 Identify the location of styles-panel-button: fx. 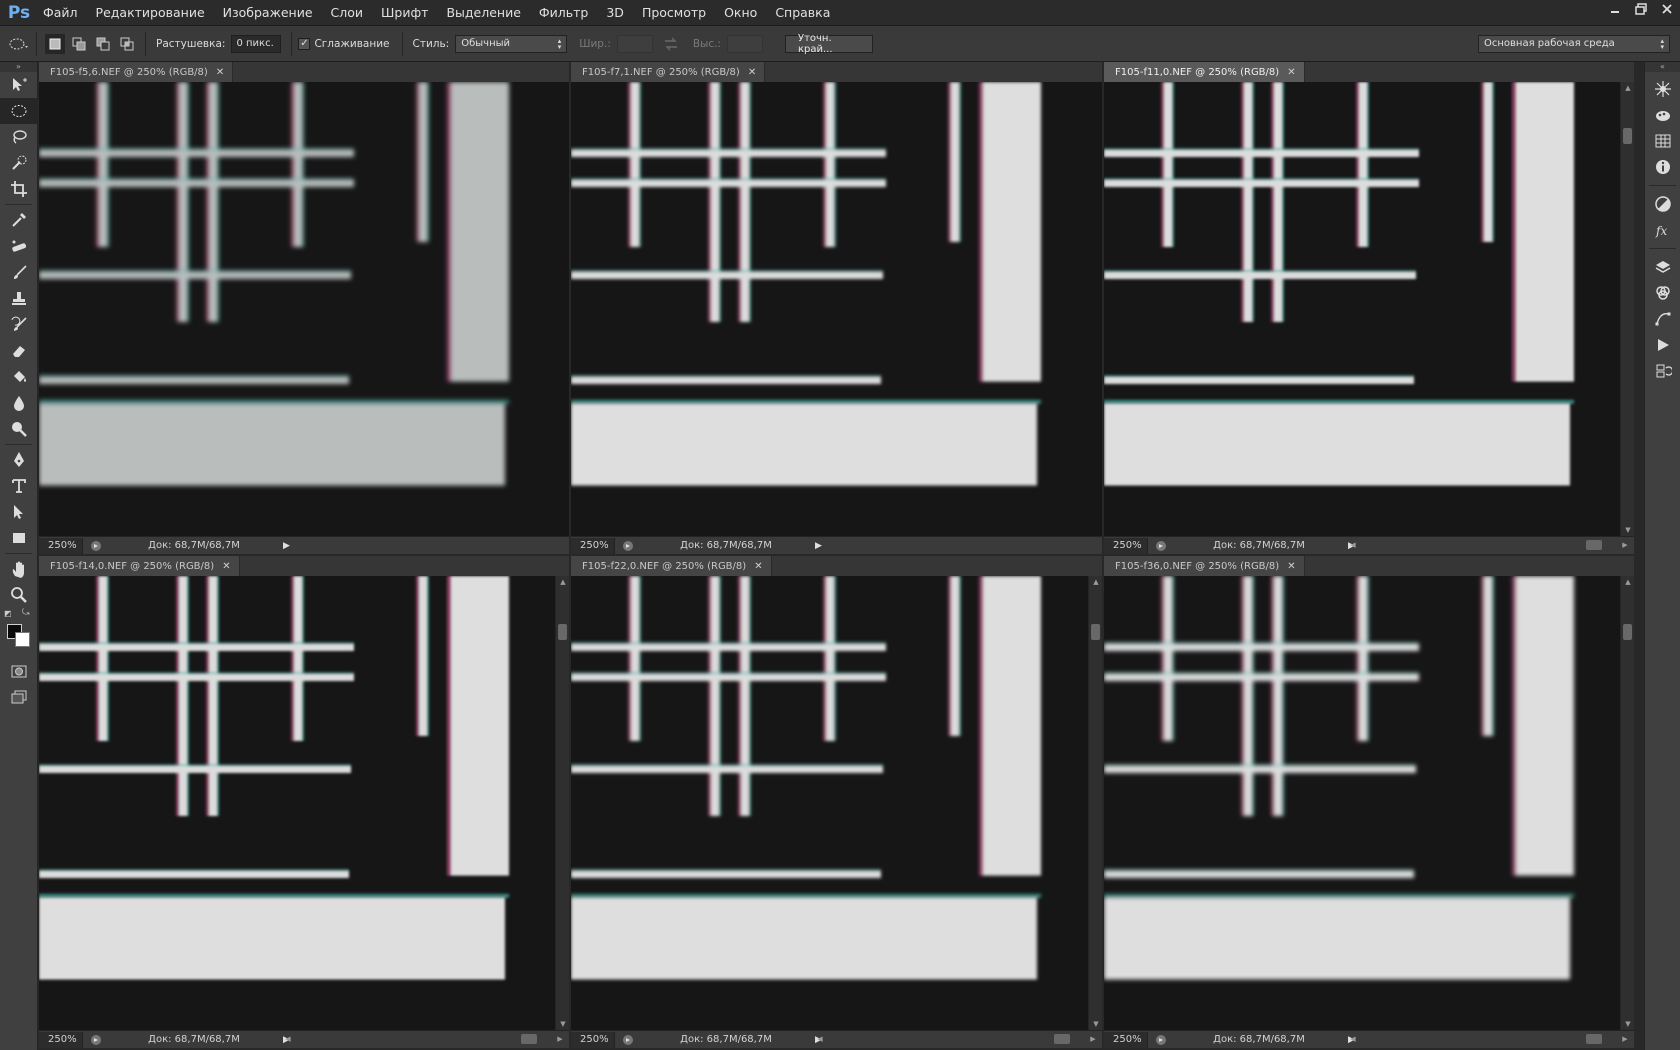
(1662, 230).